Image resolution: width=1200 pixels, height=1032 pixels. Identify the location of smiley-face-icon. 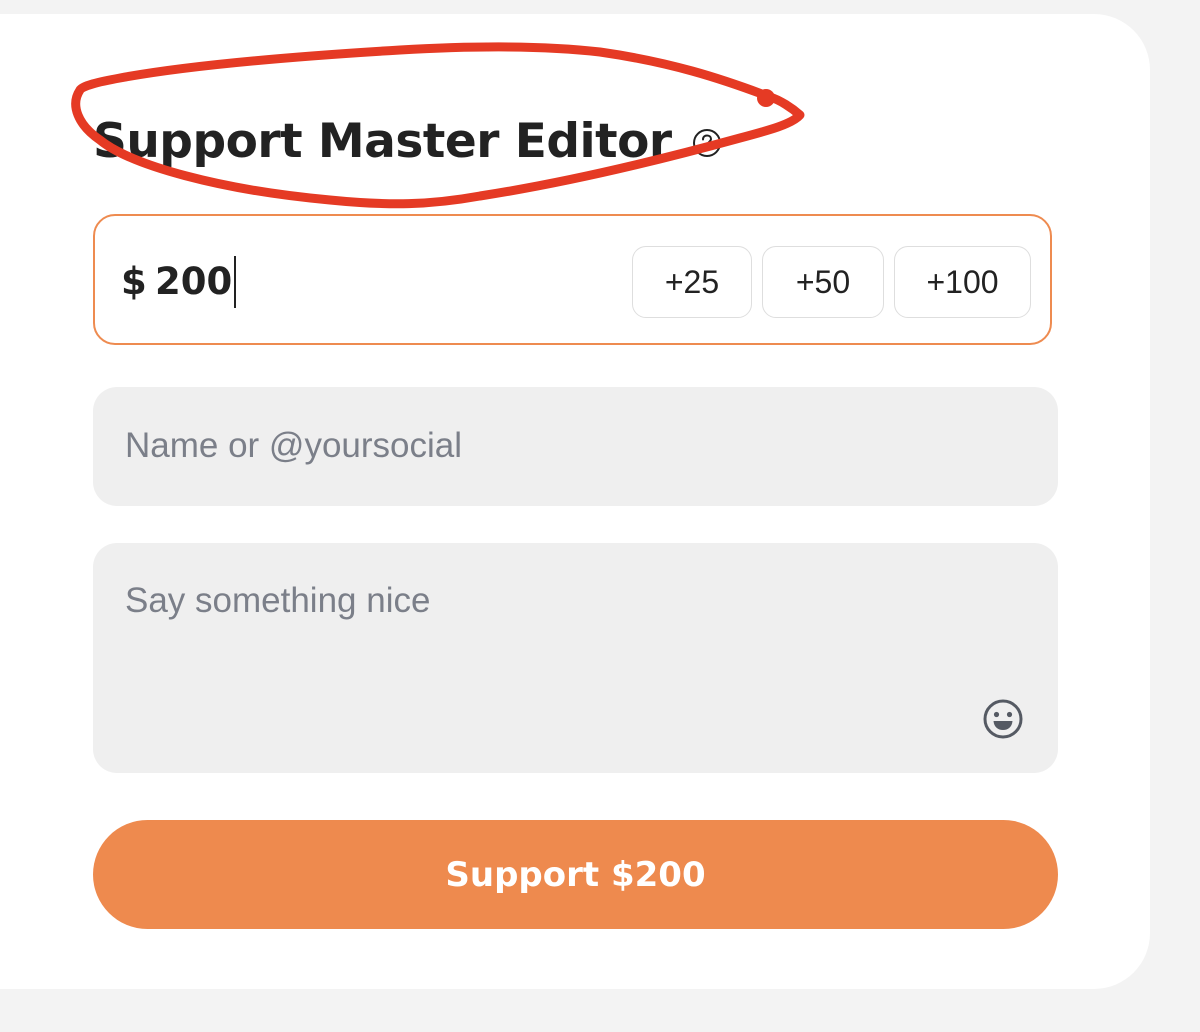
(1003, 719).